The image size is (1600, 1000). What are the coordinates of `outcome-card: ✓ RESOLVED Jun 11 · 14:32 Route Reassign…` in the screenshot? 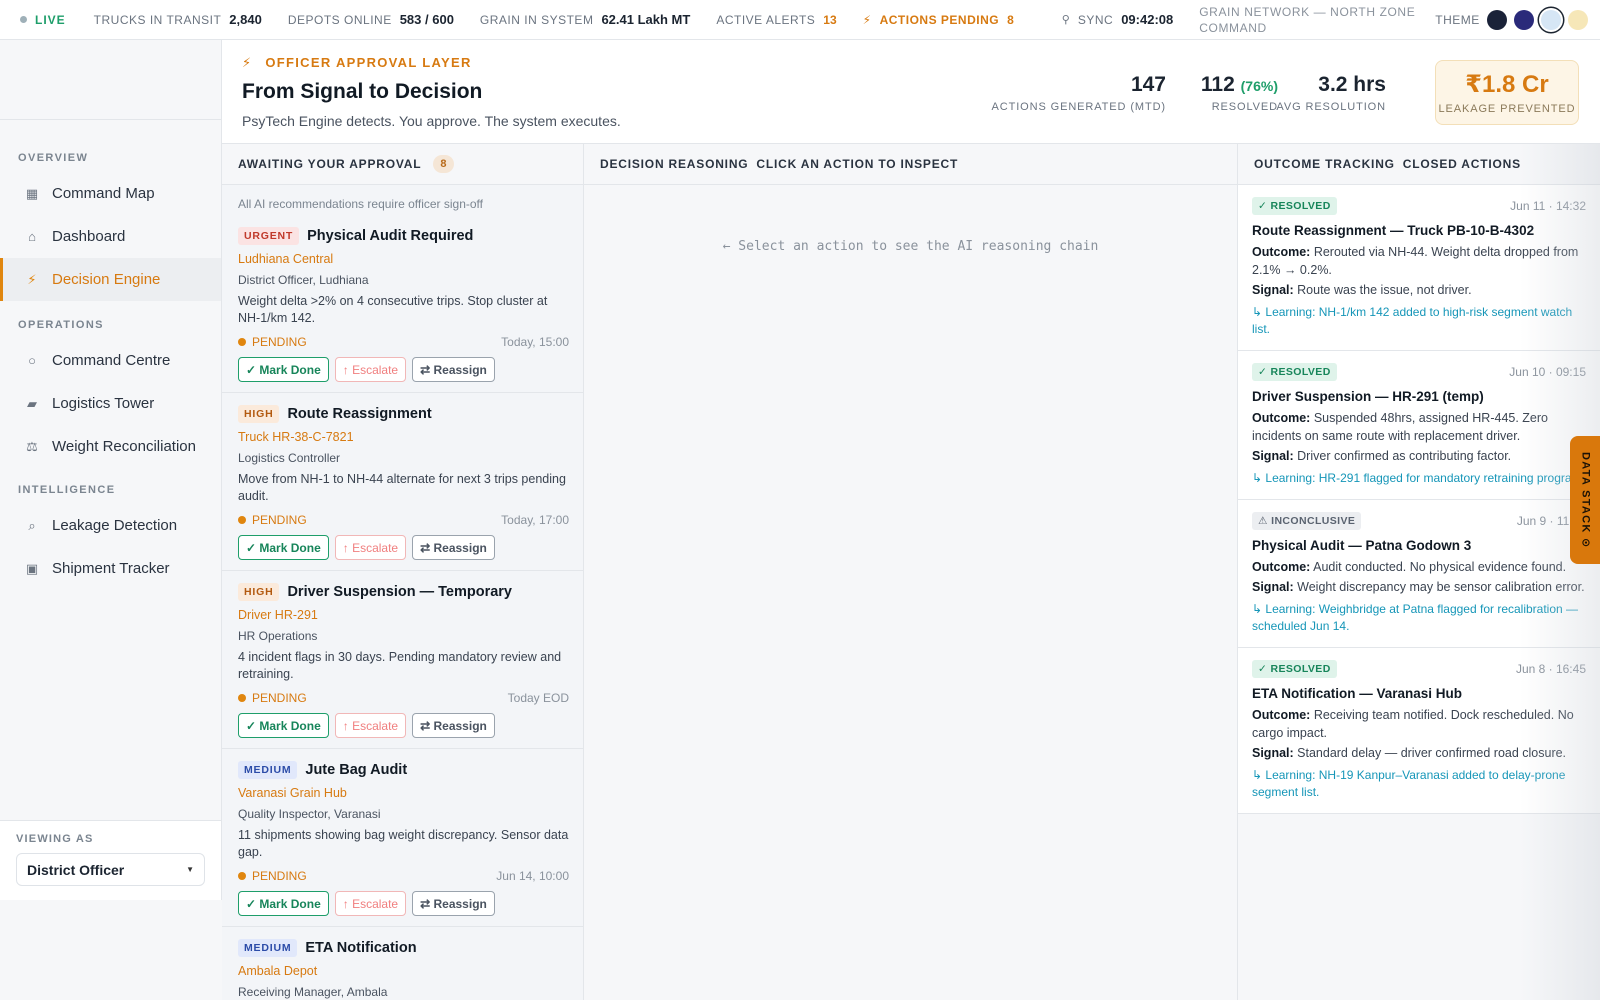 It's located at (1419, 268).